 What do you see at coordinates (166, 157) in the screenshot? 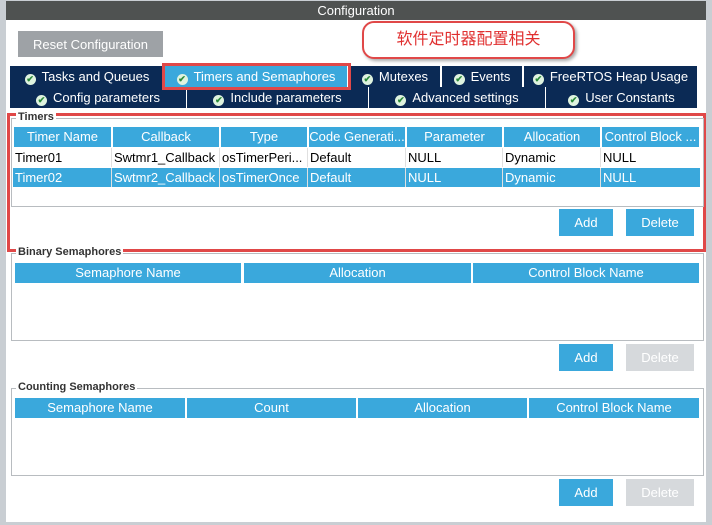
I see `table-cell: Swtmr1_Callback` at bounding box center [166, 157].